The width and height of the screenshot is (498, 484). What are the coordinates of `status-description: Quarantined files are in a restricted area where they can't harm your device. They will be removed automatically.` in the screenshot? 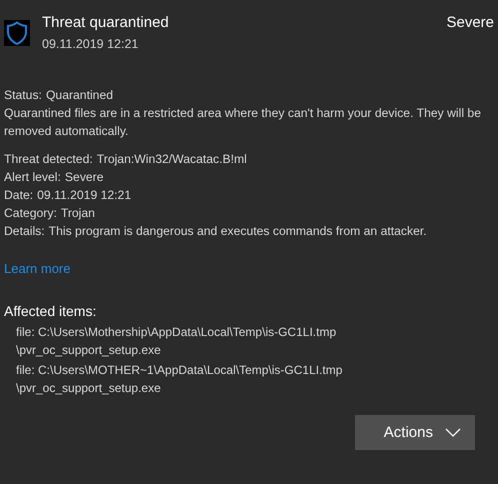 It's located at (243, 122).